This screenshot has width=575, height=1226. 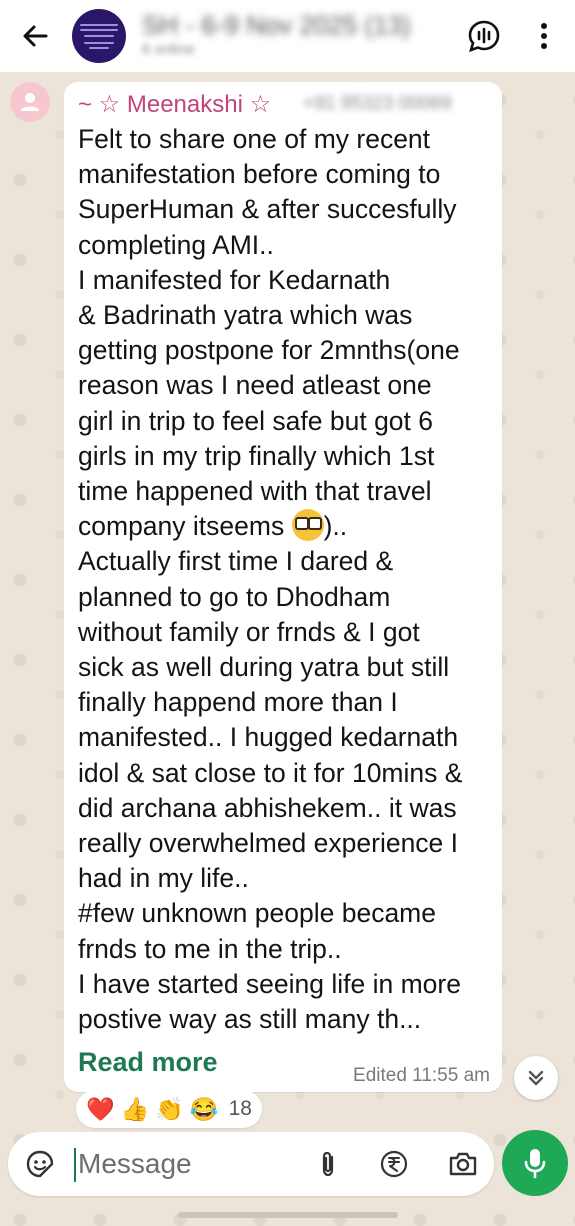 I want to click on reaction-laugh: 😂, so click(x=204, y=1109).